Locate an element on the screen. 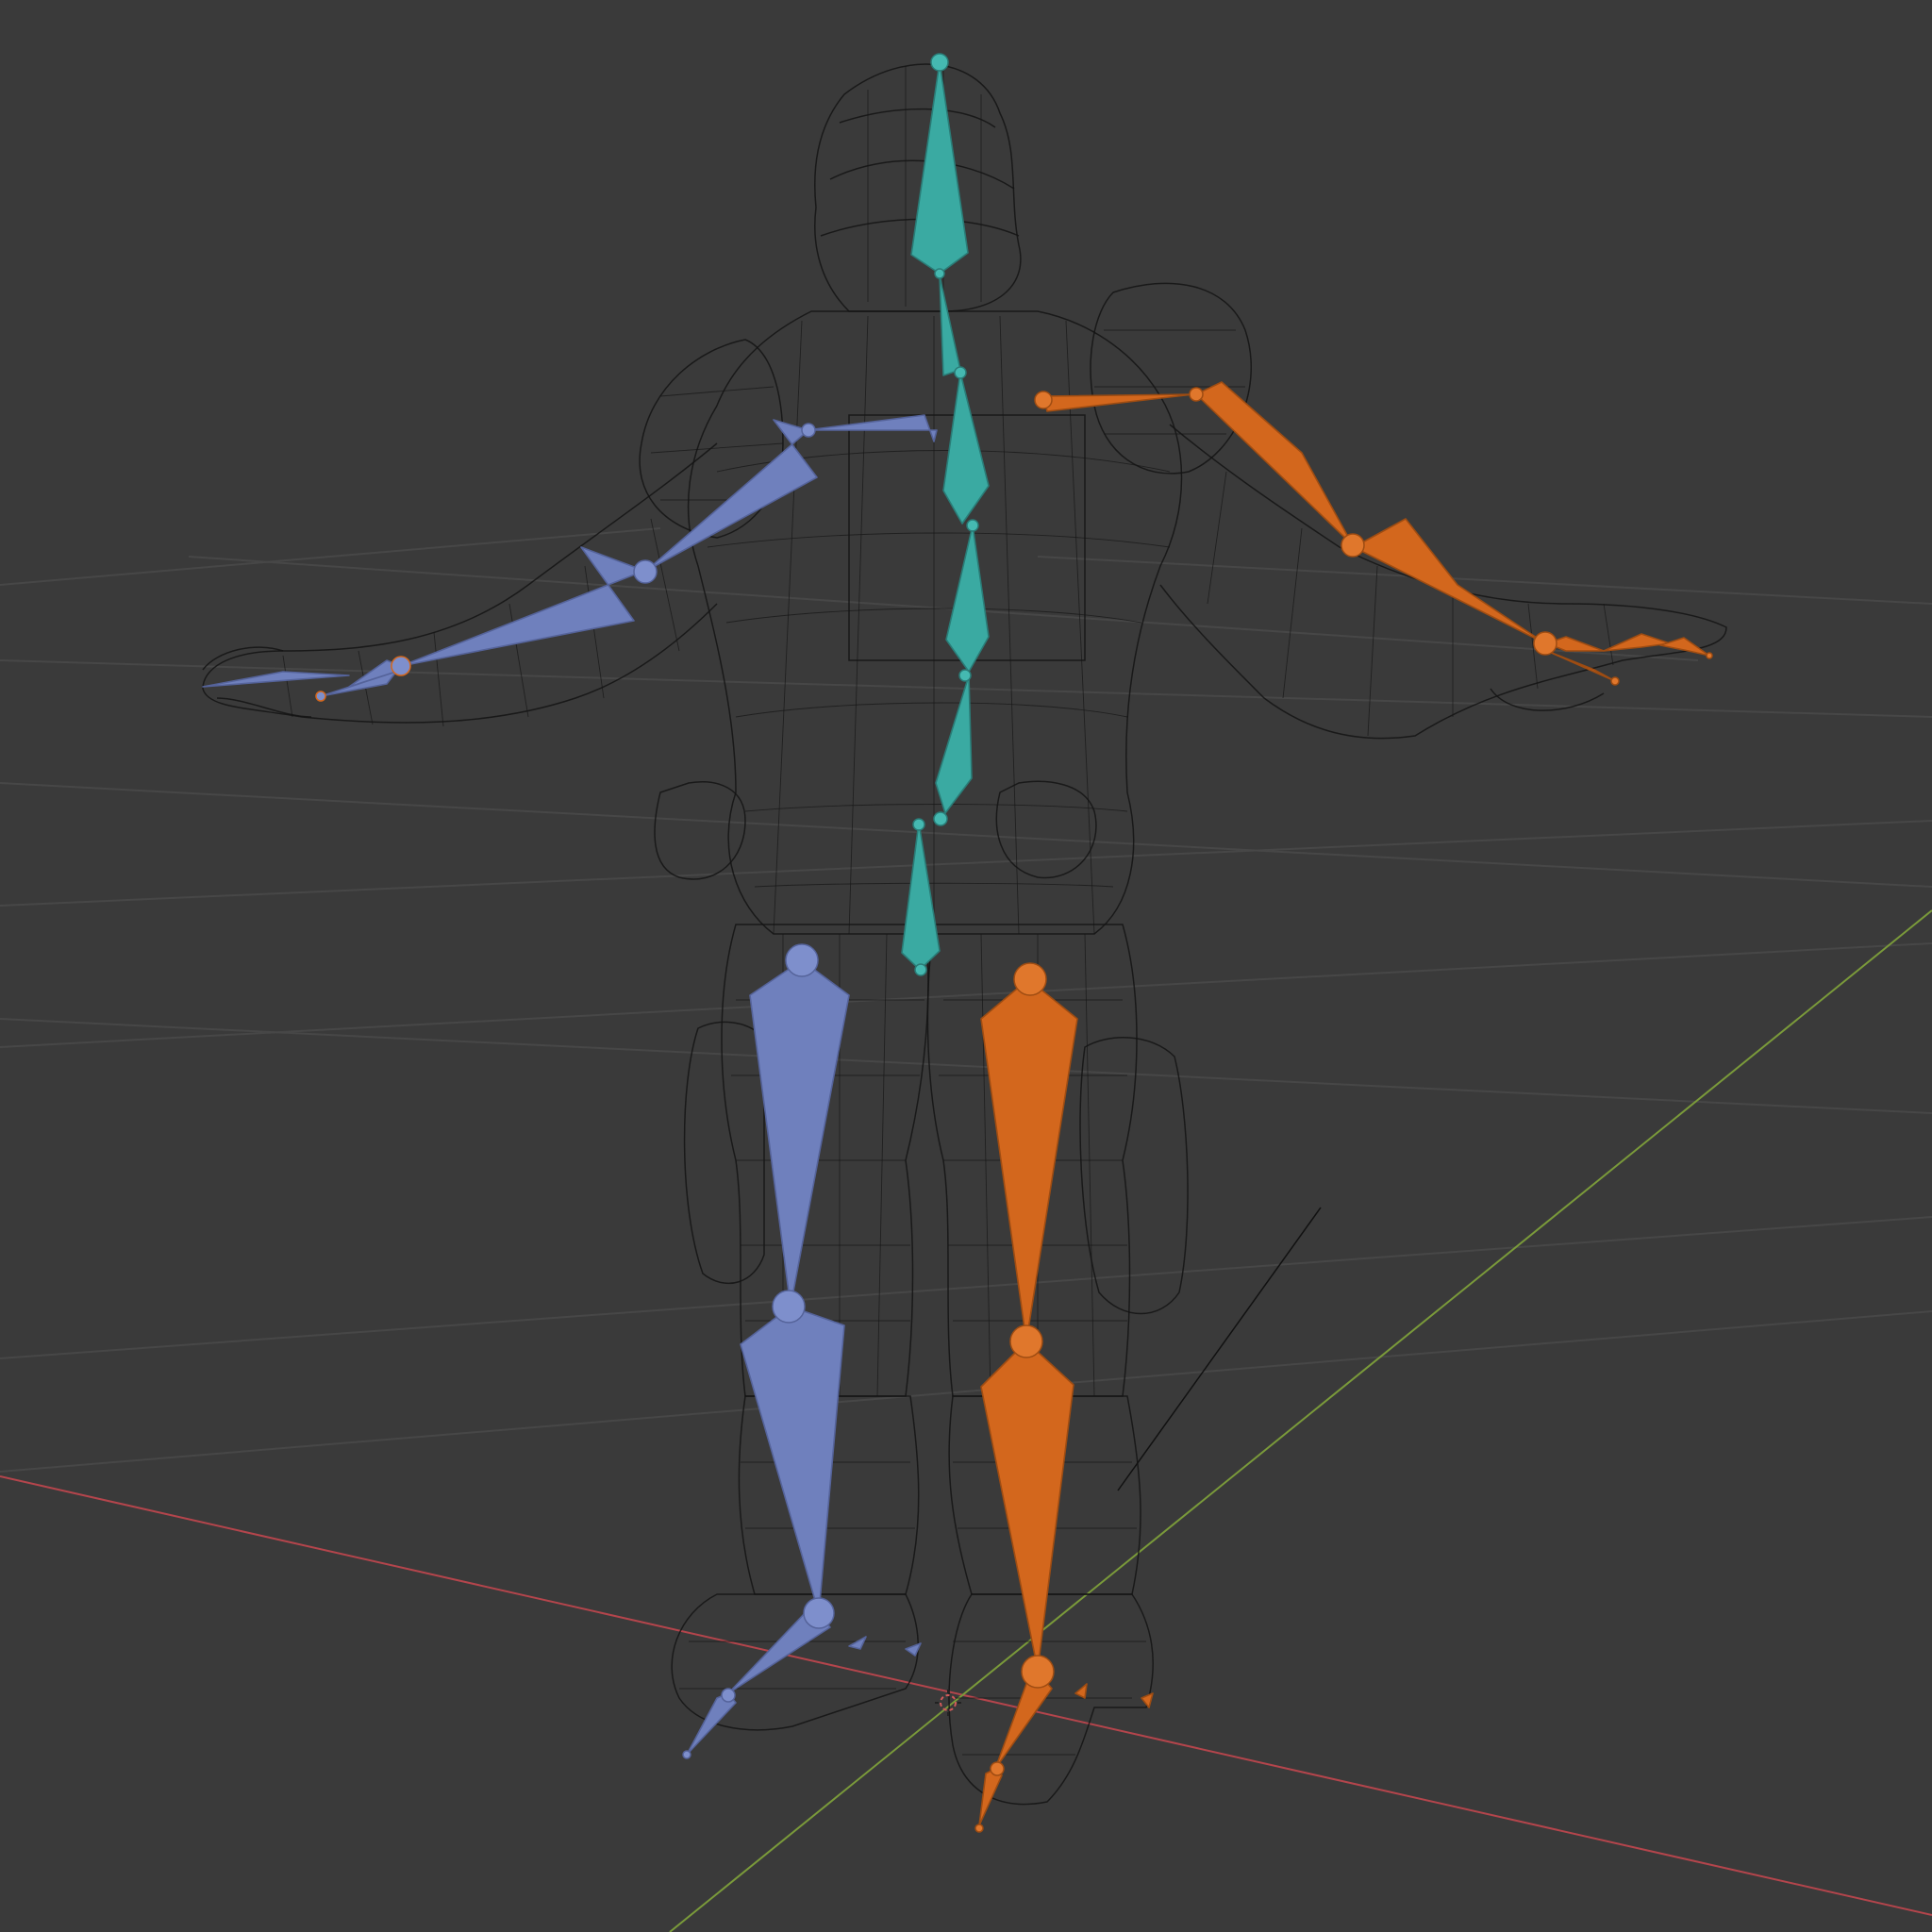 This screenshot has width=1932, height=1932. joint-chest is located at coordinates (960, 372).